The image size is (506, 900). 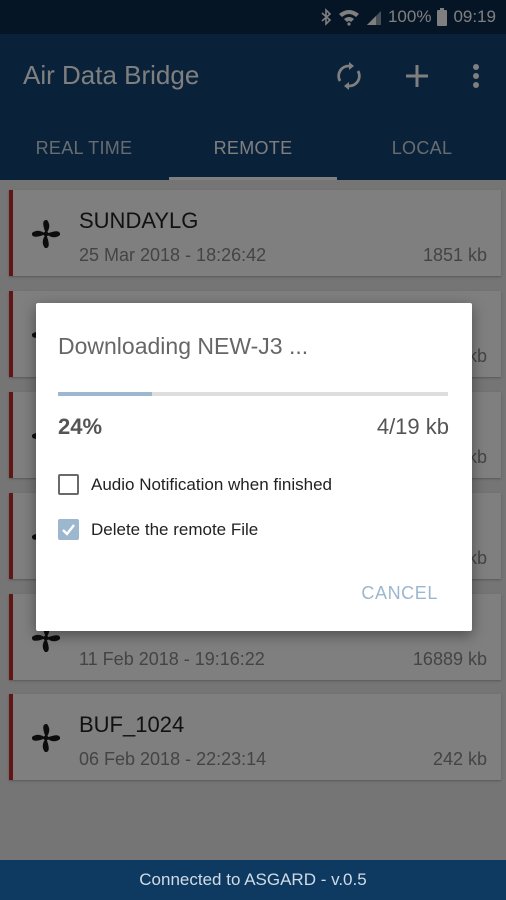 What do you see at coordinates (80, 426) in the screenshot?
I see `progress-percent: 24%` at bounding box center [80, 426].